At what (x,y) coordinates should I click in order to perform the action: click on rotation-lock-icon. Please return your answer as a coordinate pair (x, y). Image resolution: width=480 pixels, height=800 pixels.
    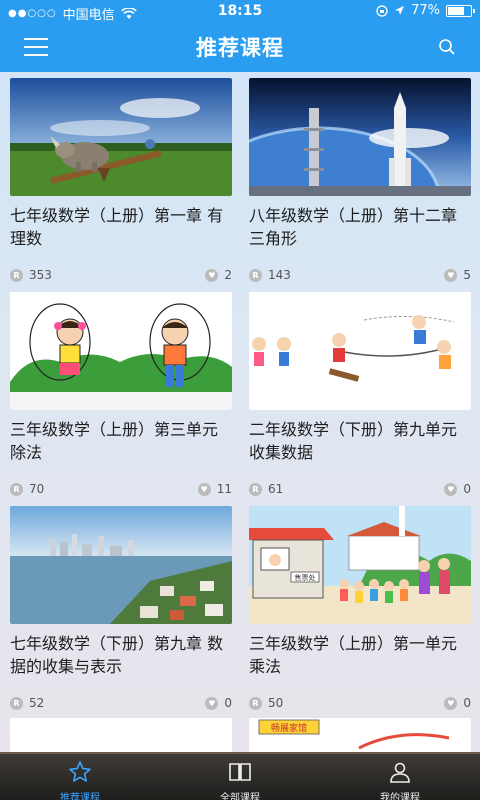
    Looking at the image, I should click on (382, 10).